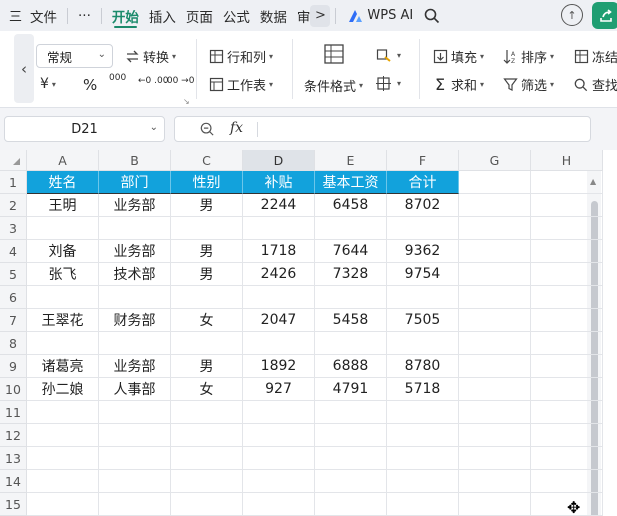 The image size is (617, 516). Describe the element at coordinates (320, 15) in the screenshot. I see `tabs-scroll-right-icon: >` at that location.